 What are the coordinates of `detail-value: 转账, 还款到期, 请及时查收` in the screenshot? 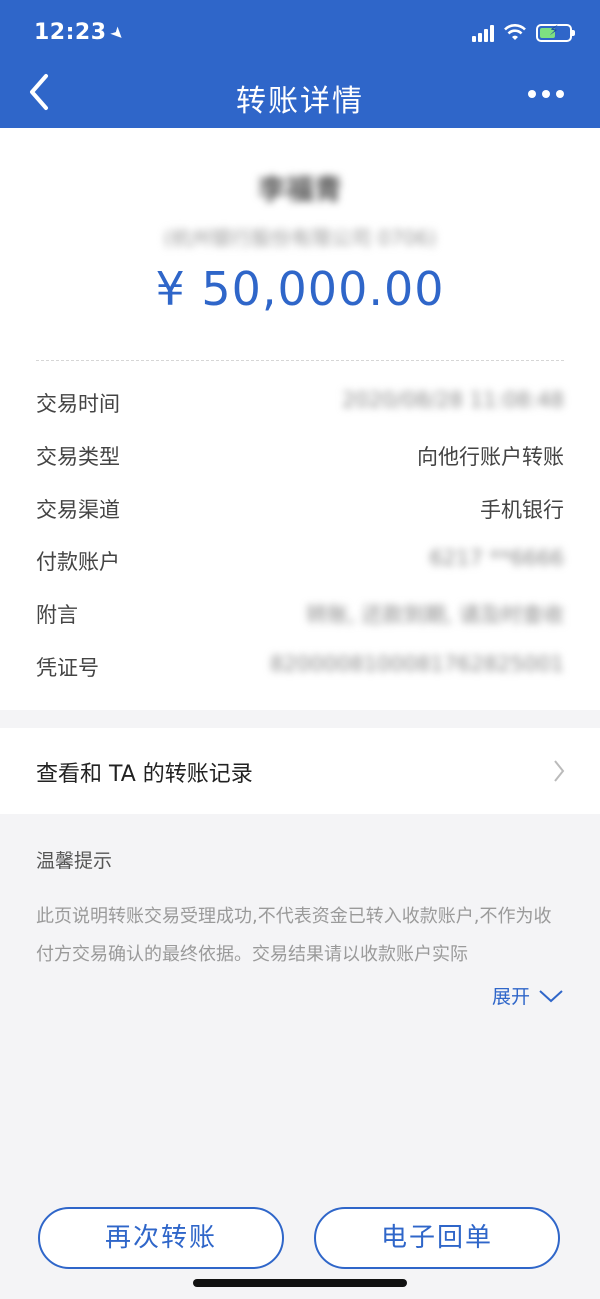 It's located at (435, 615).